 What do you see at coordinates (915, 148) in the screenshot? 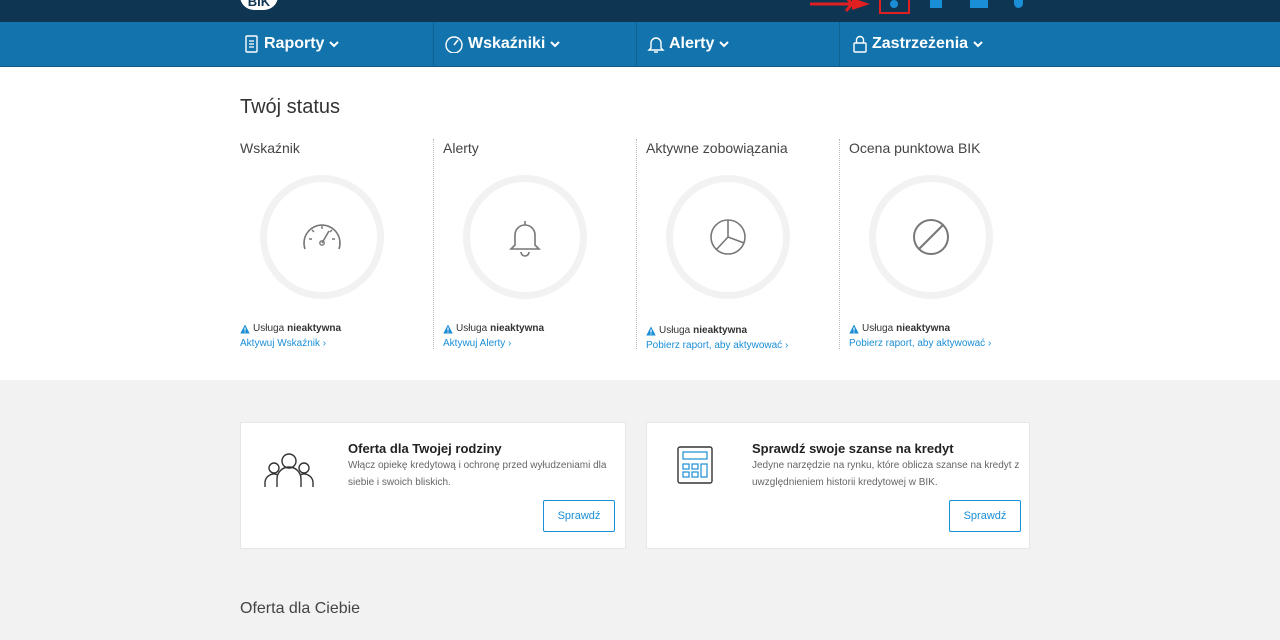
I see `card-title: Ocena punktowa BIK` at bounding box center [915, 148].